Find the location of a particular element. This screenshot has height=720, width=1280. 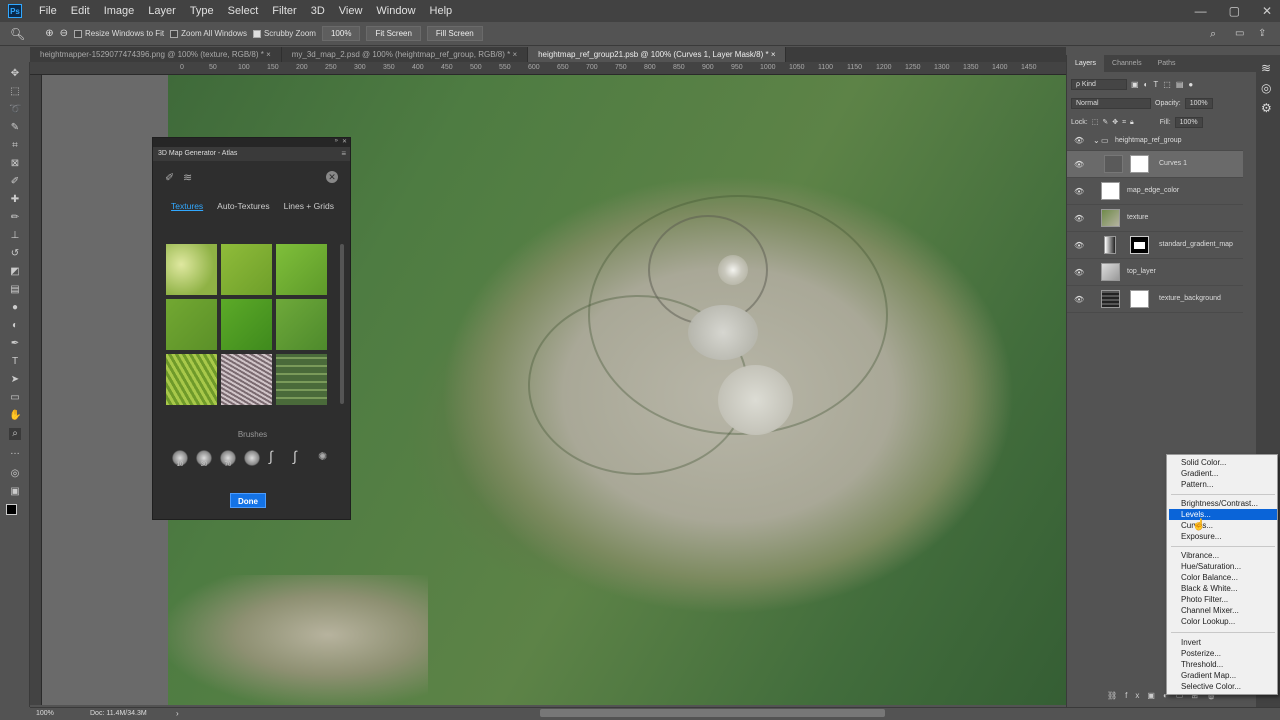

frame-tool-icon: ⊠ is located at coordinates (15, 164).